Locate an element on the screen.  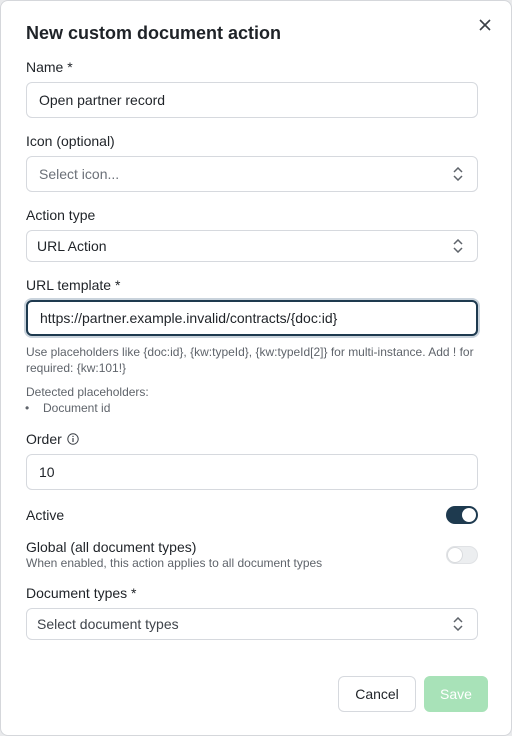
info-icon is located at coordinates (73, 439).